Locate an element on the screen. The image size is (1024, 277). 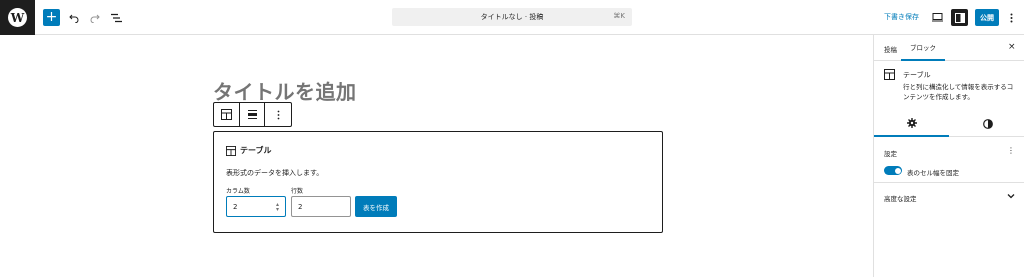
alignment-button is located at coordinates (253, 114).